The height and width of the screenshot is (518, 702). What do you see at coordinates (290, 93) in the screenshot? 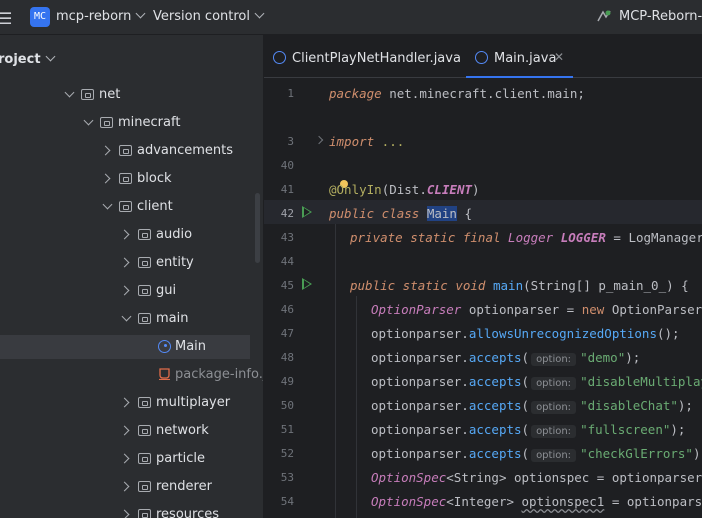
I see `line-number: 1` at bounding box center [290, 93].